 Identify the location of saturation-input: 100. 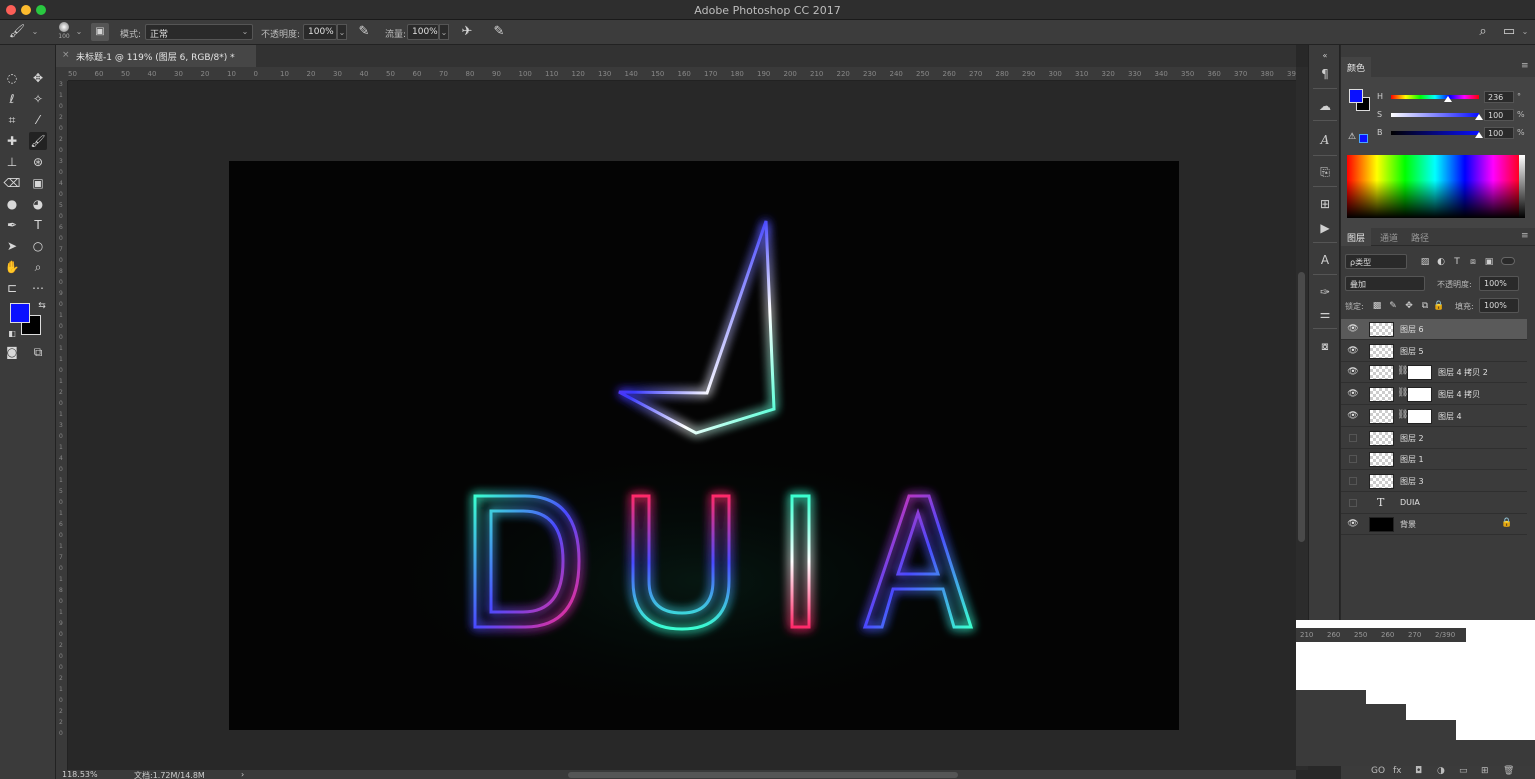
(1499, 115).